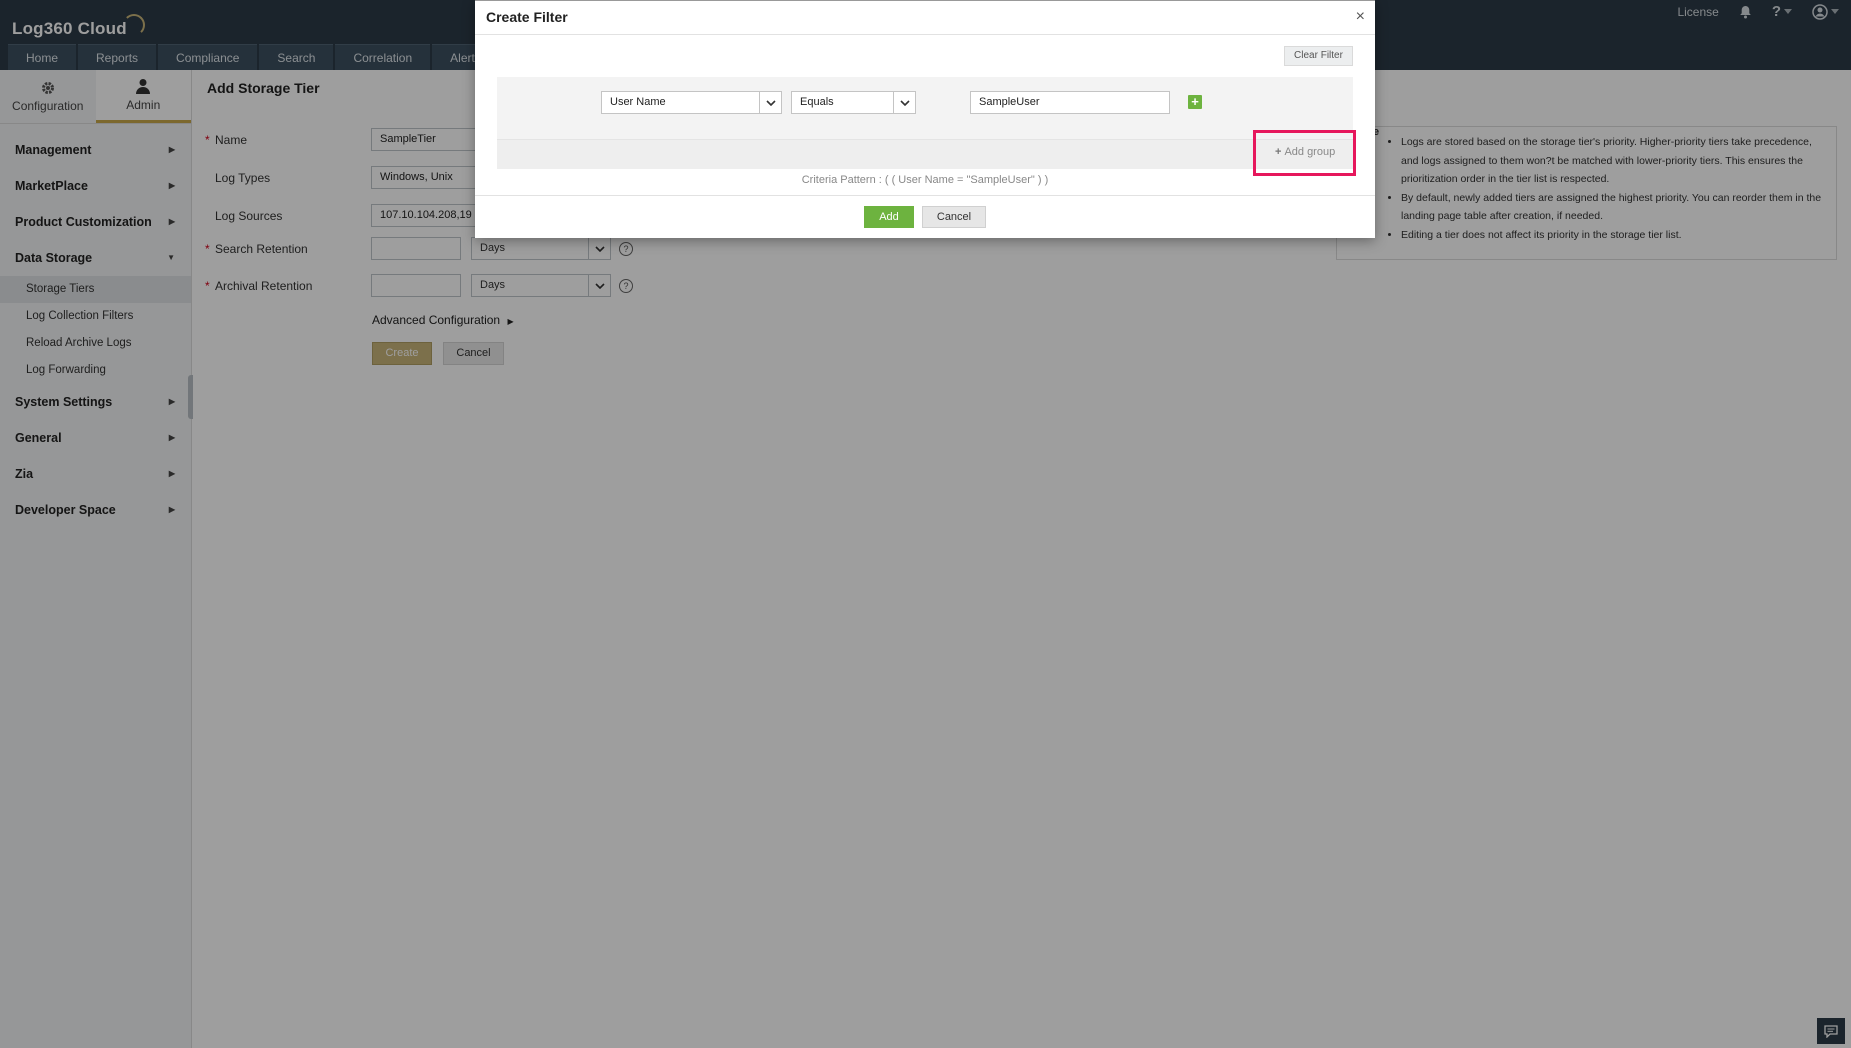 The width and height of the screenshot is (1851, 1048). Describe the element at coordinates (1070, 102) in the screenshot. I see `criteria-value-input: SampleUser` at that location.